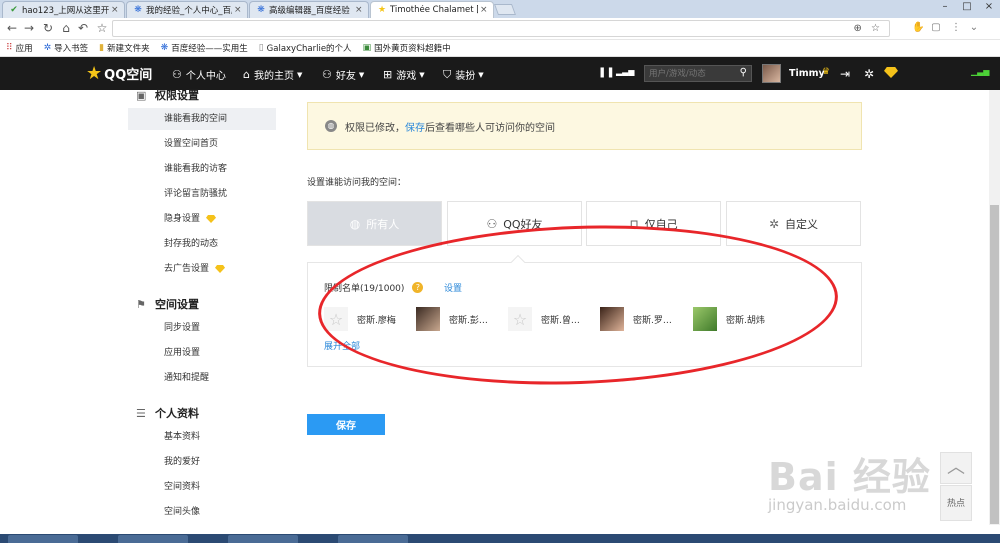  I want to click on bookmark-star-icon: ☆, so click(102, 28).